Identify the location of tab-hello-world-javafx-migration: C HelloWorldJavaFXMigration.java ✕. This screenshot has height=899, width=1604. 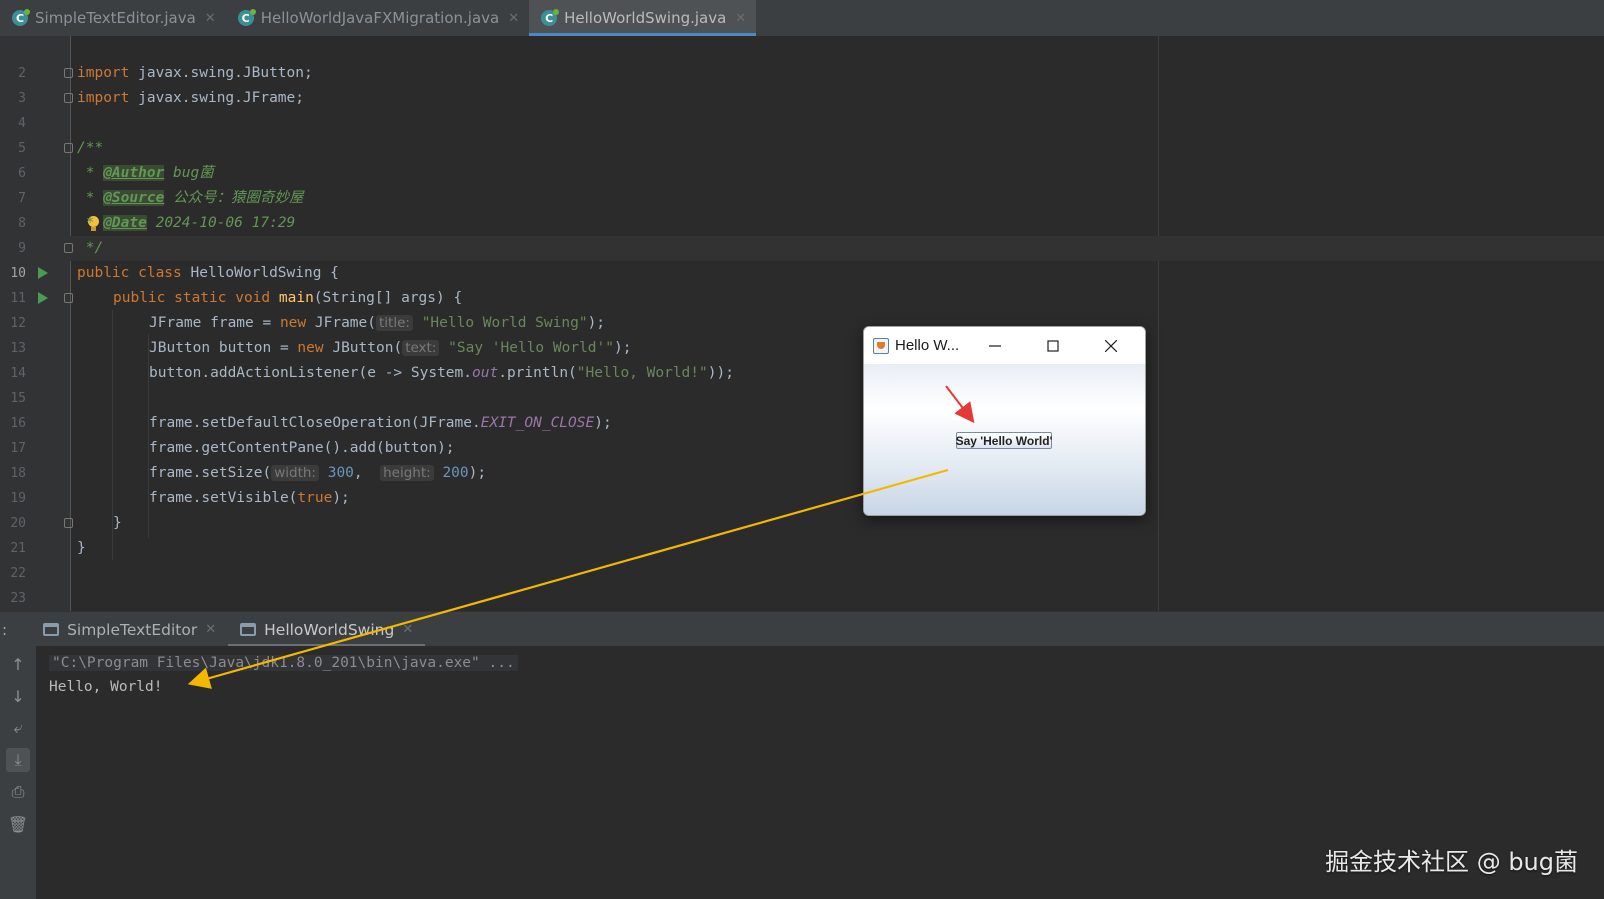
(377, 18).